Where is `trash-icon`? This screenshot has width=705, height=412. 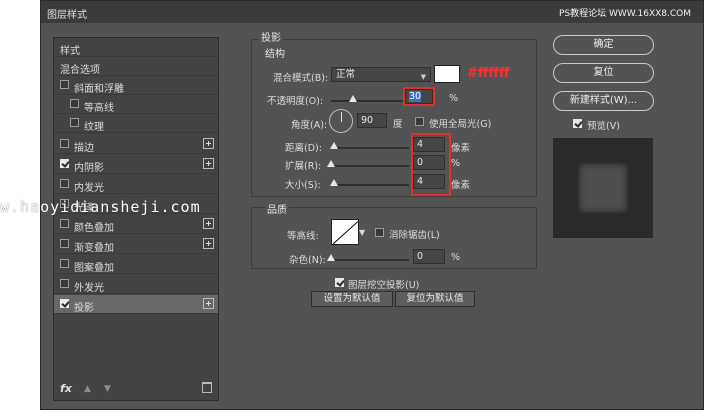
trash-icon is located at coordinates (207, 387).